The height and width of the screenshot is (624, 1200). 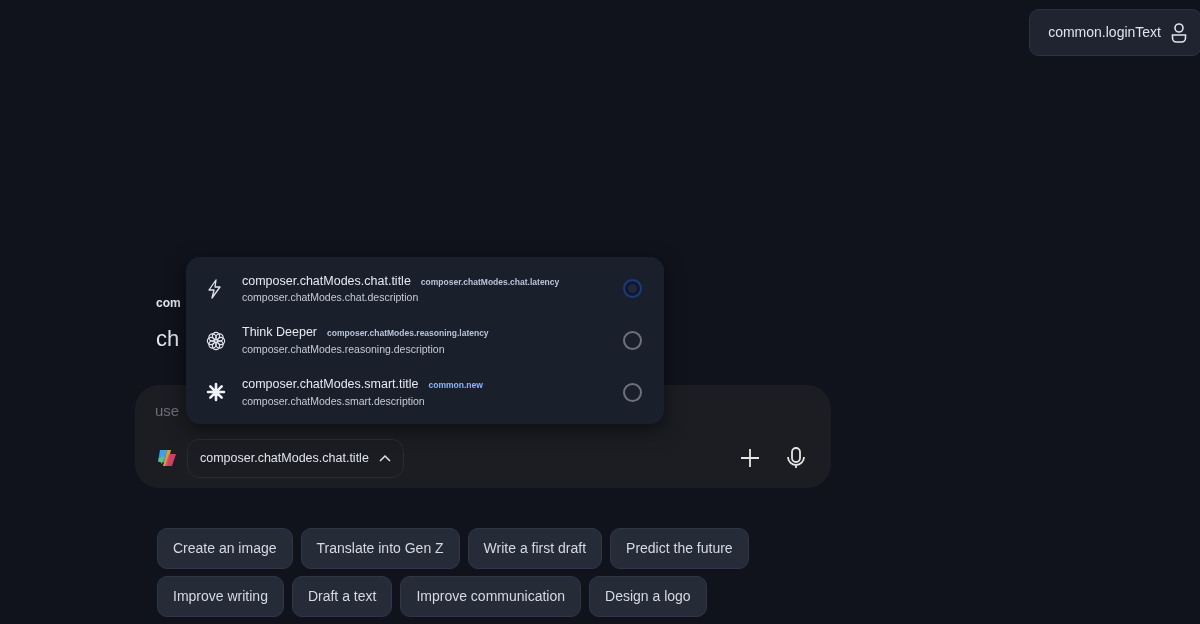 What do you see at coordinates (220, 596) in the screenshot?
I see `suggestion-chip: Improve writing` at bounding box center [220, 596].